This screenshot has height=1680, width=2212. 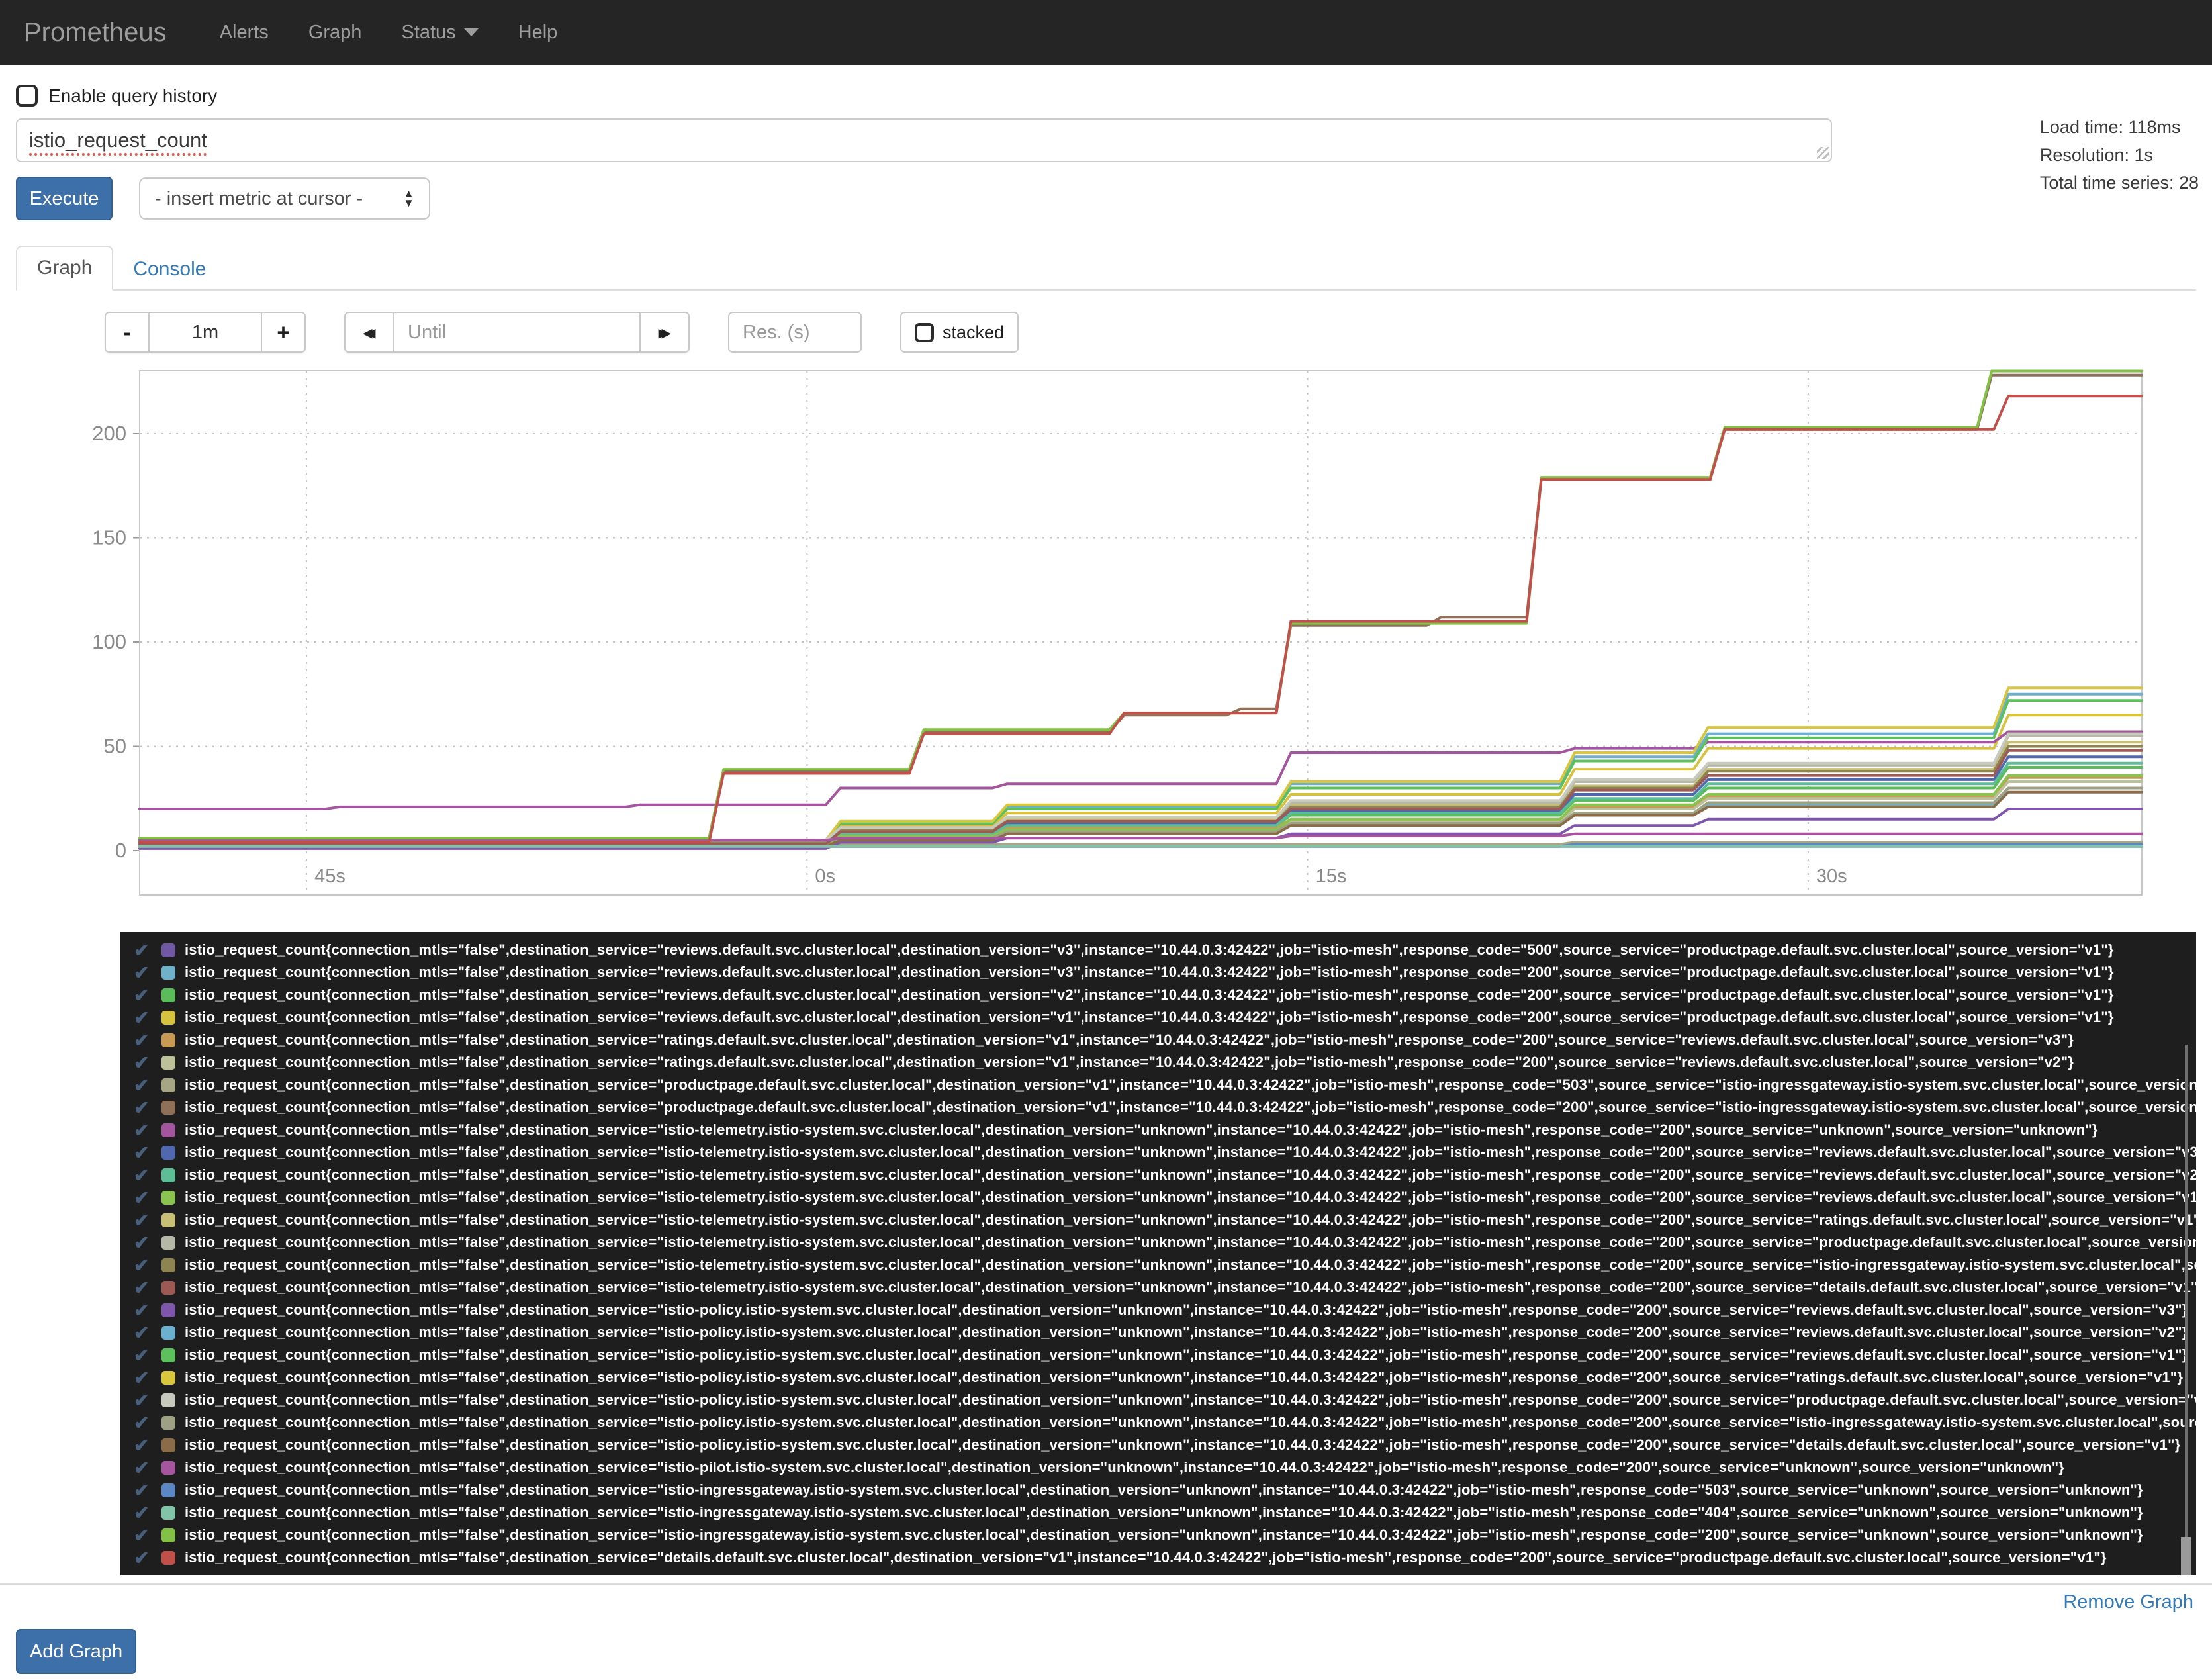 I want to click on enable-query-history-checkbox, so click(x=27, y=96).